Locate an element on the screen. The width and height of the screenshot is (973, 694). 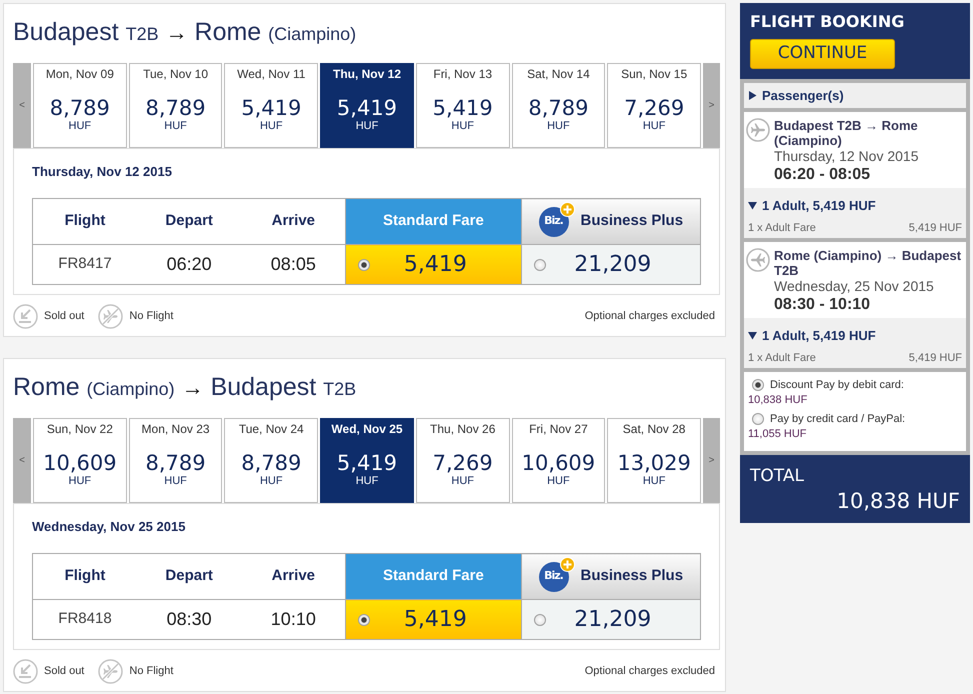
date-tab: Sat, Nov 28 13,029 HUF is located at coordinates (654, 460).